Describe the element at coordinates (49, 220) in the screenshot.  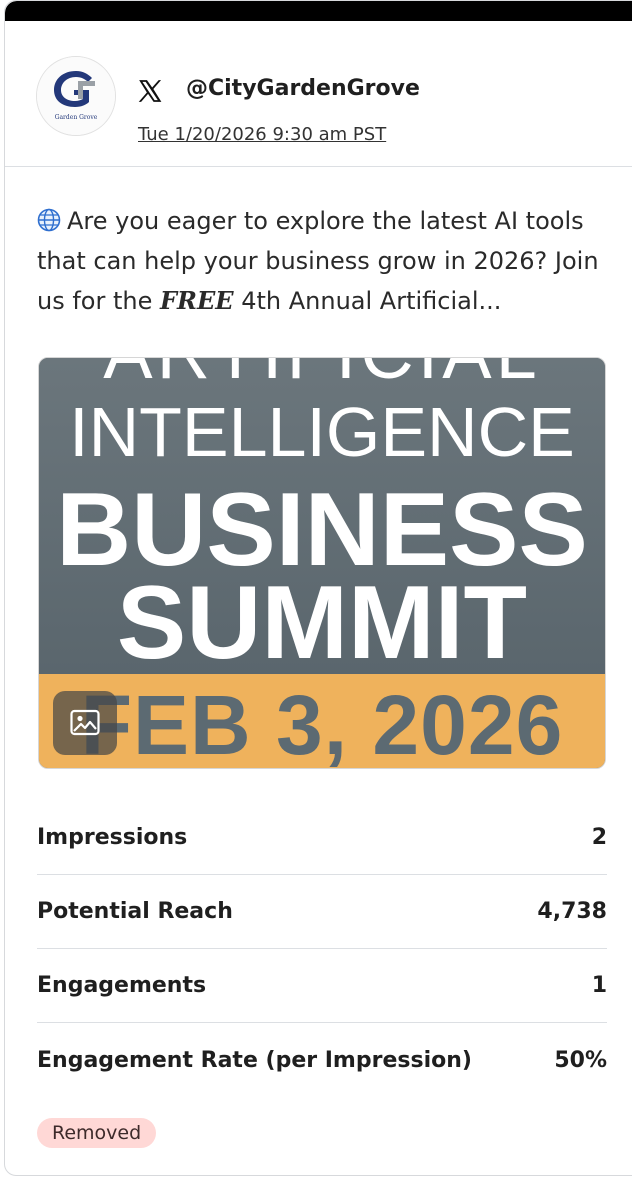
I see `globe-icon` at that location.